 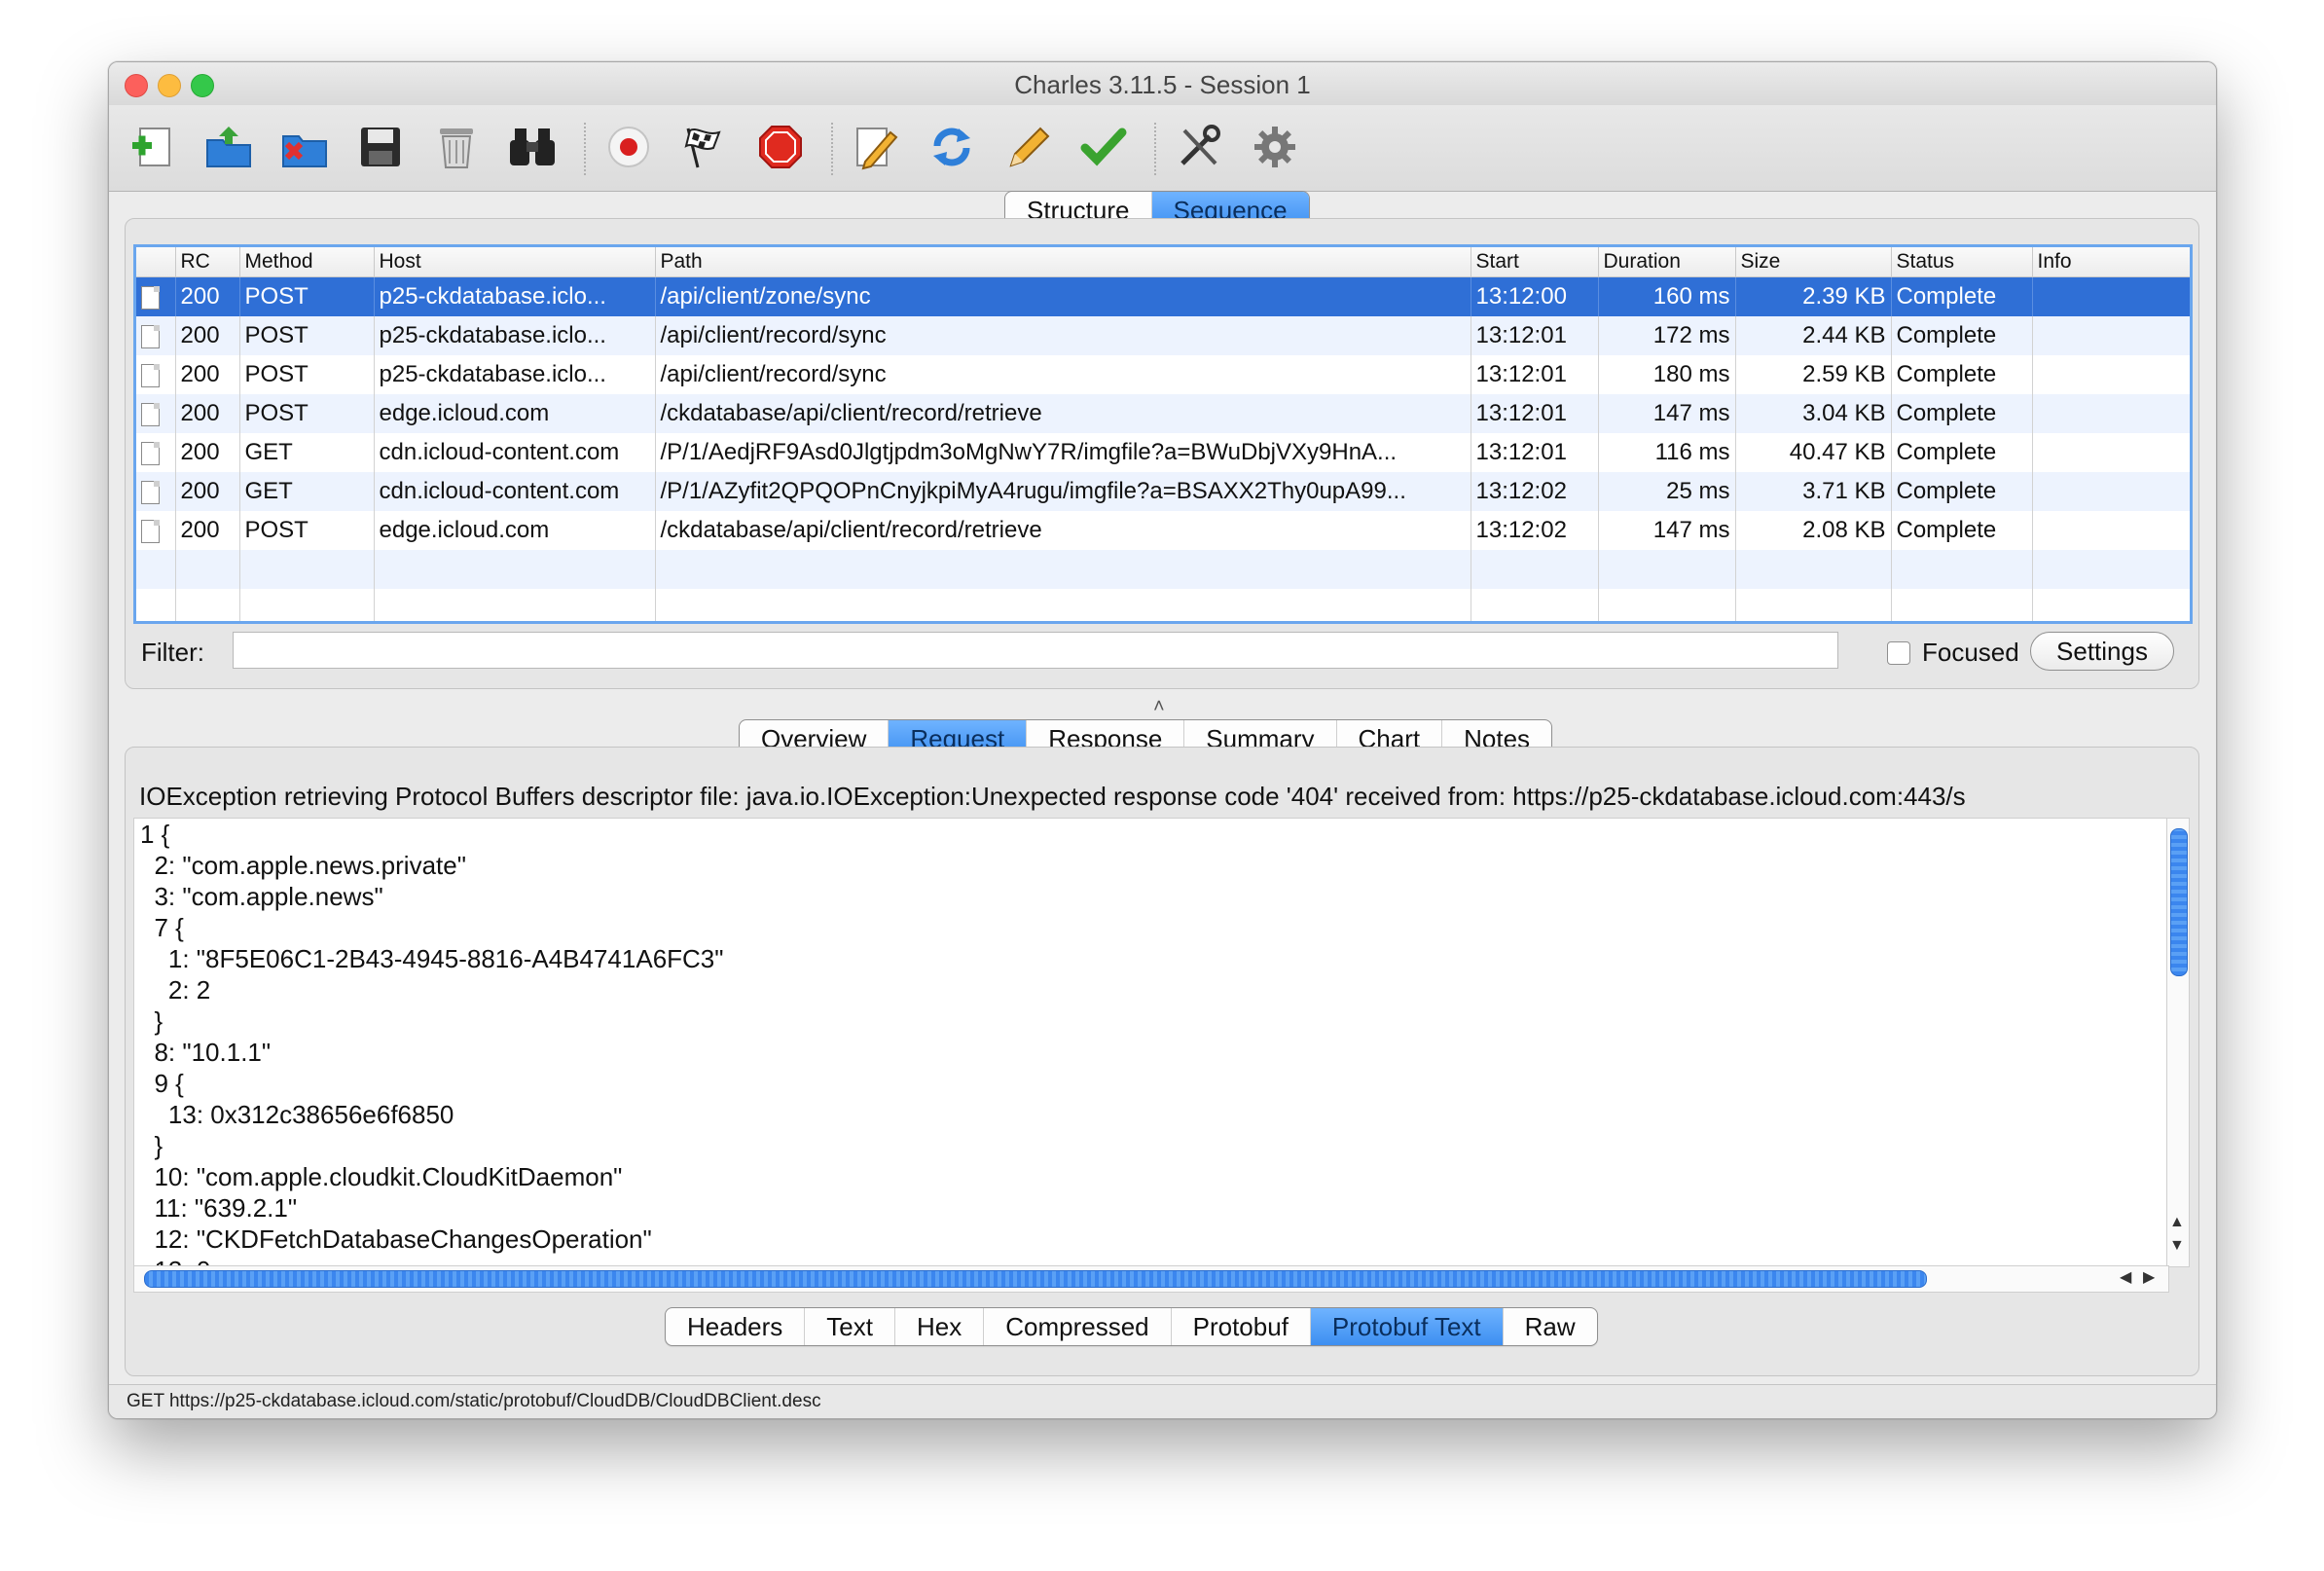 I want to click on host-cell: edge.icloud.com, so click(x=515, y=530).